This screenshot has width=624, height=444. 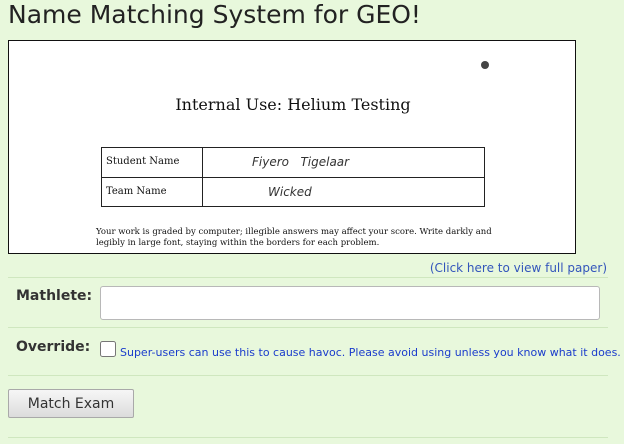 I want to click on page-title: Name Matching System for GEO!, so click(x=214, y=14).